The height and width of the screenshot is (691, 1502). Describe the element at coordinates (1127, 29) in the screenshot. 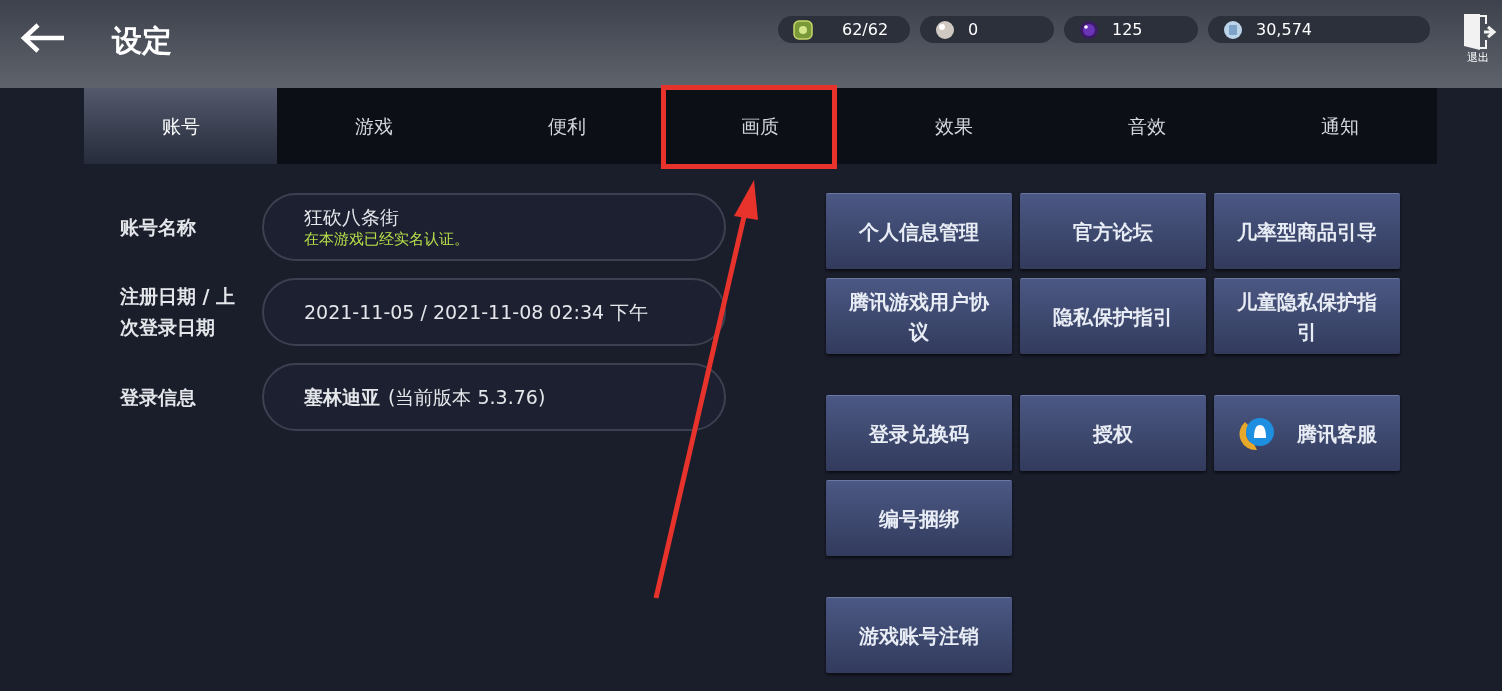

I see `currency-value: 125` at that location.